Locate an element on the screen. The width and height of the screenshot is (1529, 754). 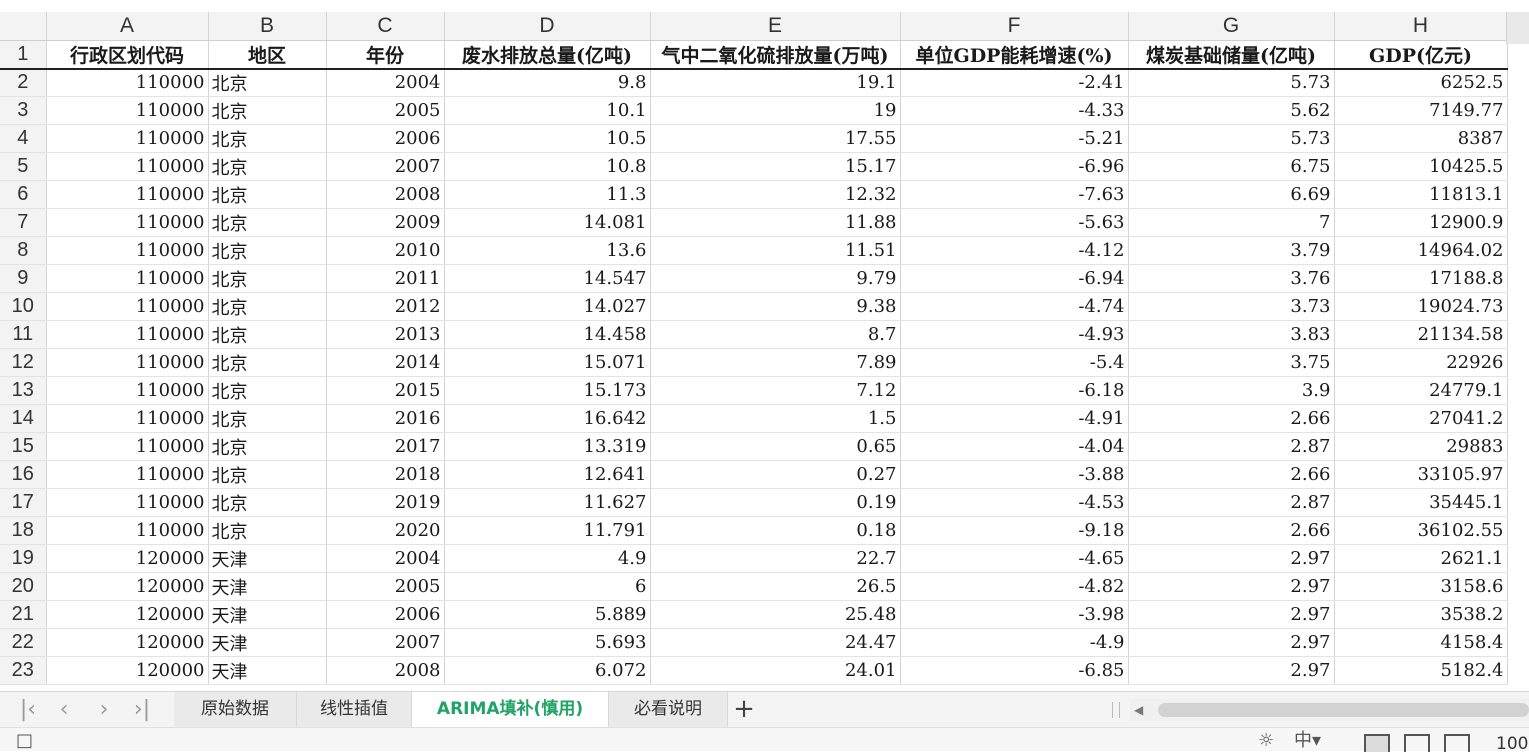
cell-wastewater: 13.6 is located at coordinates (547, 250).